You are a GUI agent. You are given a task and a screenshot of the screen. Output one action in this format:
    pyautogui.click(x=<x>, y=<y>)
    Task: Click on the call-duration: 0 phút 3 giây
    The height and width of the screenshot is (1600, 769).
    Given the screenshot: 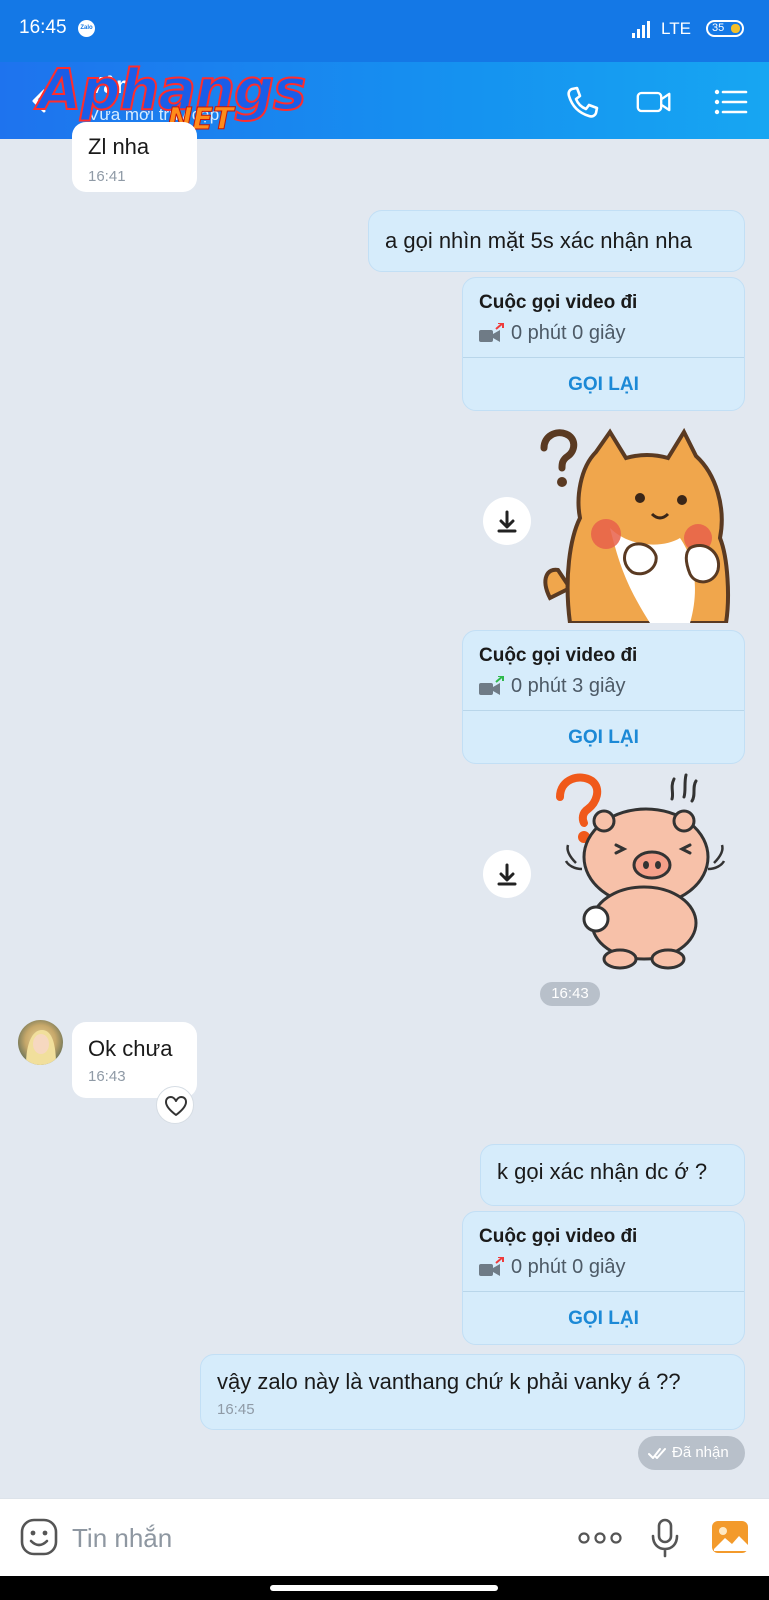 What is the action you would take?
    pyautogui.click(x=568, y=686)
    